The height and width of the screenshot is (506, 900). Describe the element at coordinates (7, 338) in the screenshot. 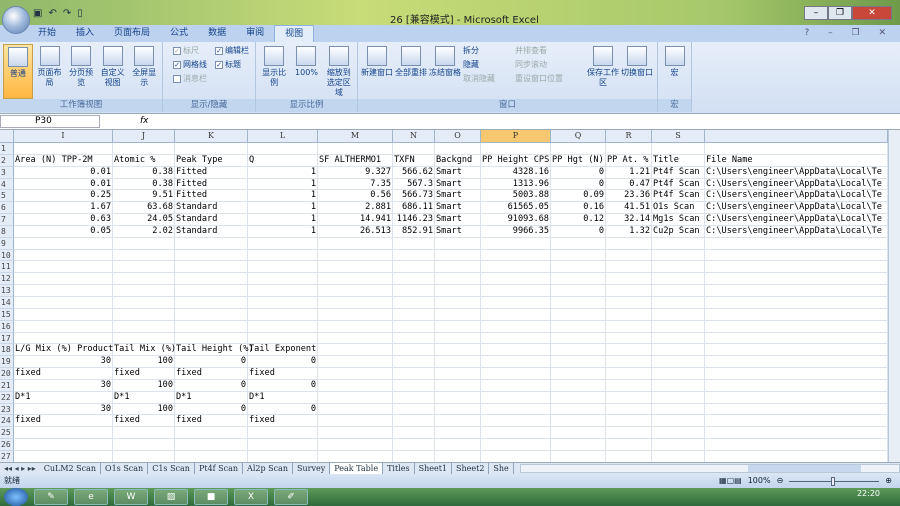

I see `row-header: 17` at that location.